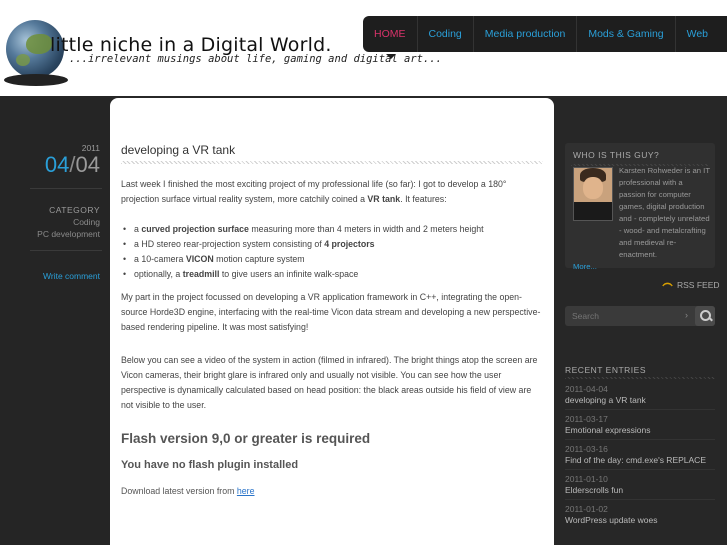 Image resolution: width=727 pixels, height=558 pixels. I want to click on list-item: a 10-camera VICON motion capture system, so click(333, 259).